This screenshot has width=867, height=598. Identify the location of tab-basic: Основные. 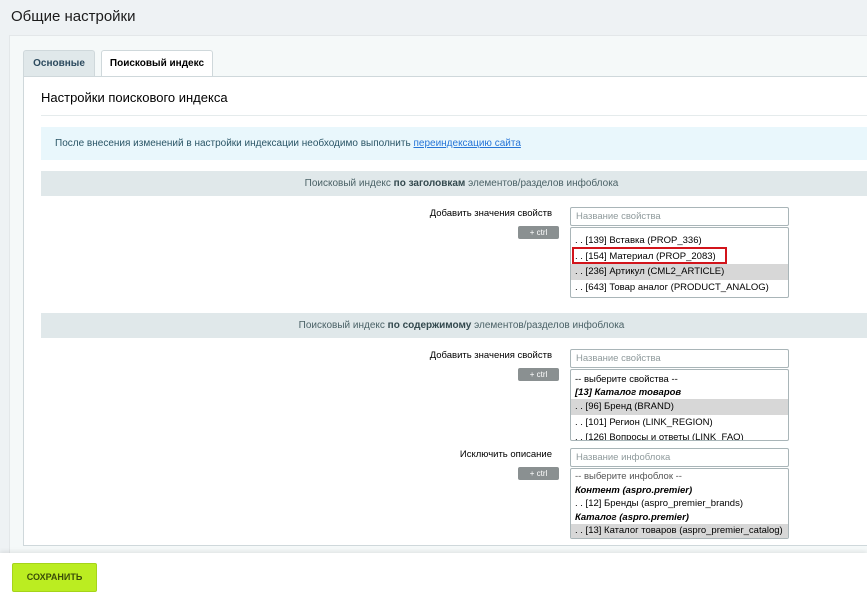
(59, 63).